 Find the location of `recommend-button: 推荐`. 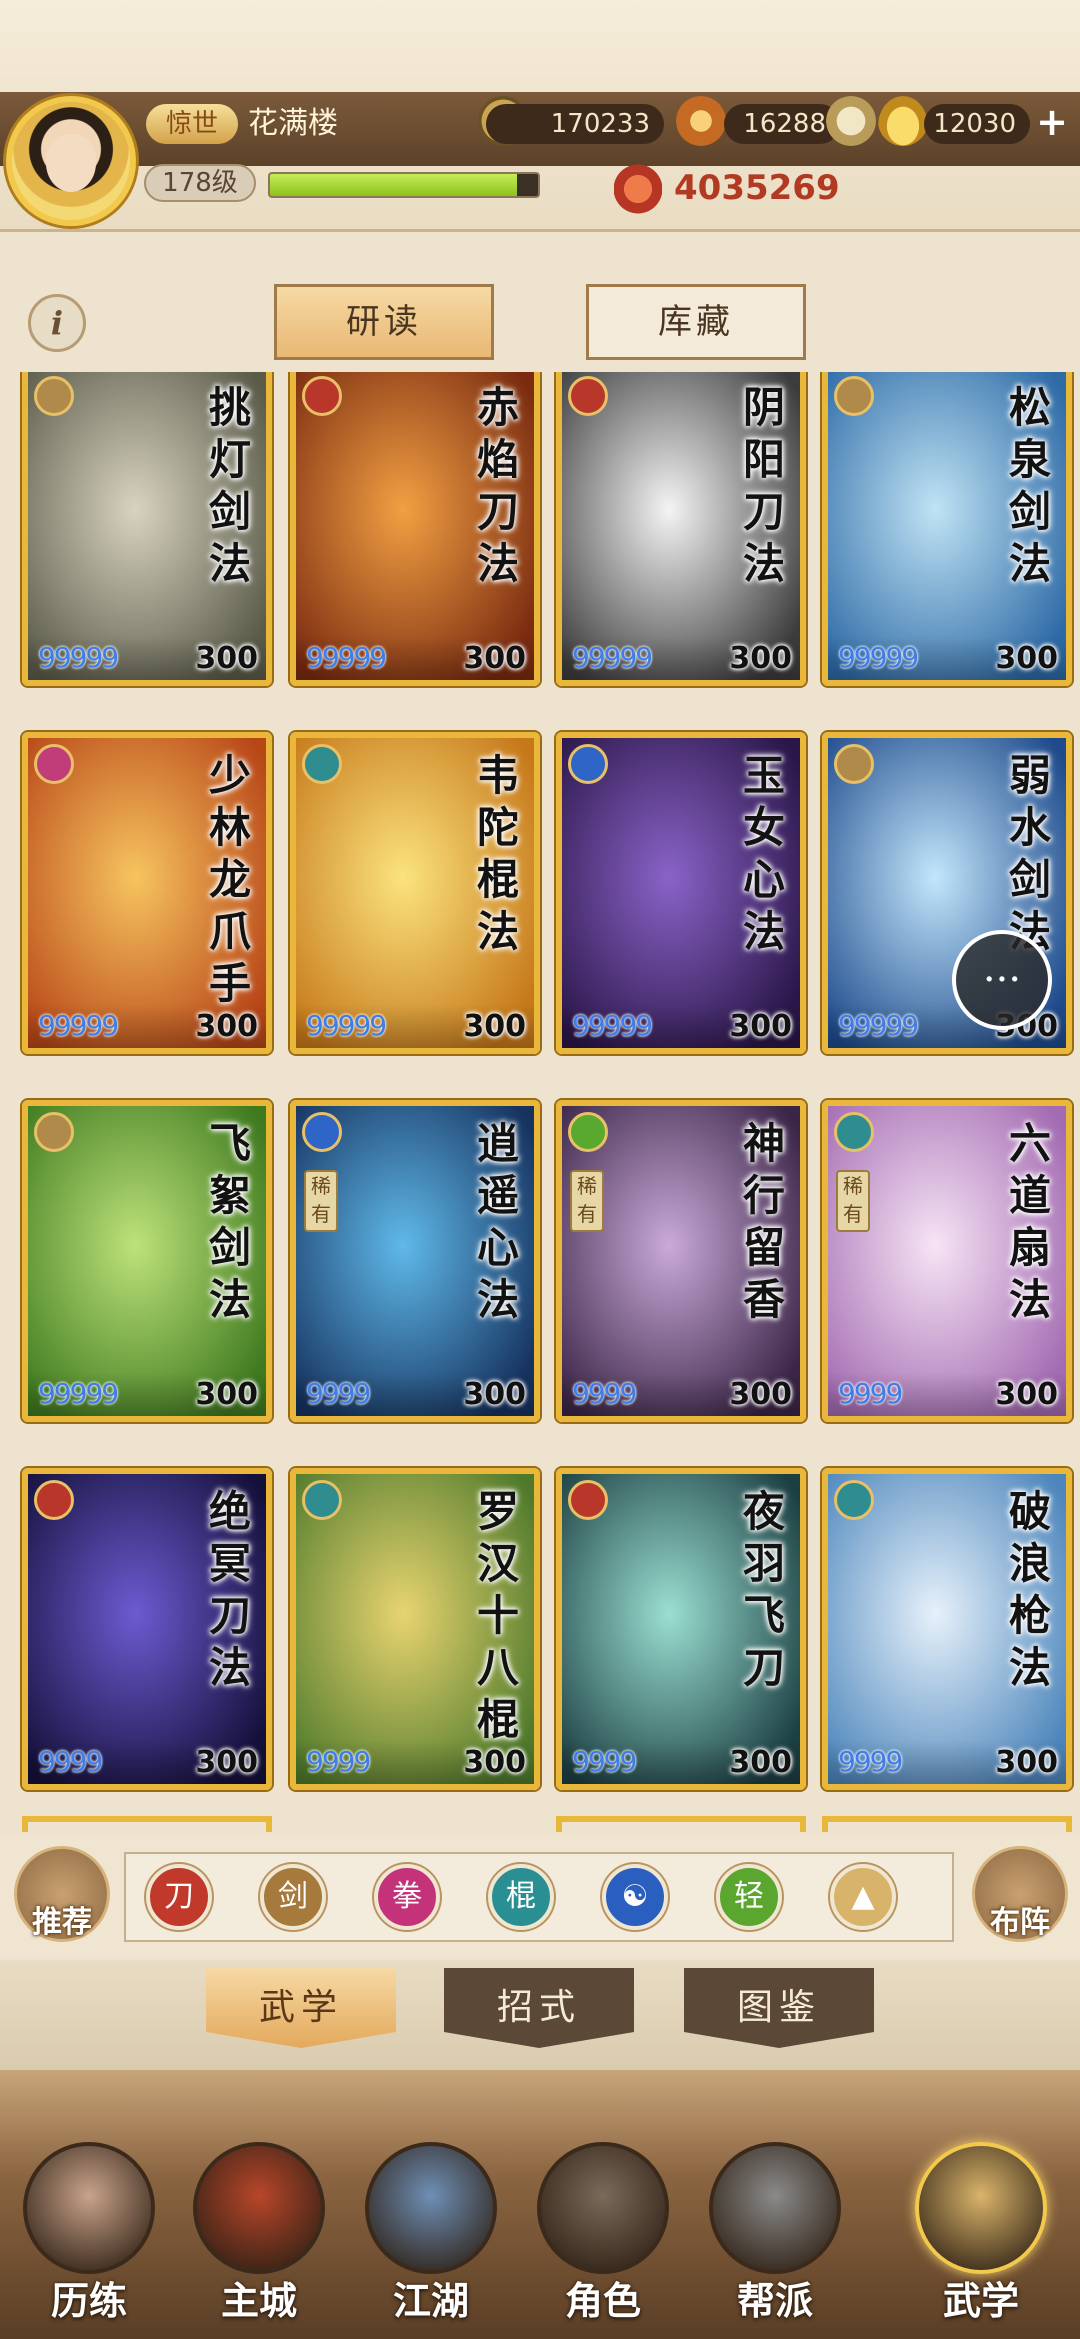

recommend-button: 推荐 is located at coordinates (62, 1894).